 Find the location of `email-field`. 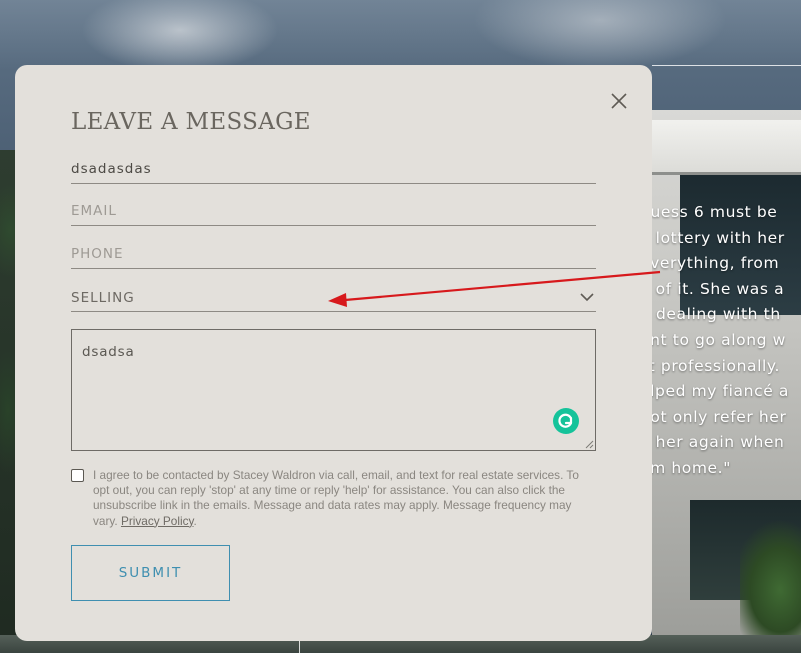

email-field is located at coordinates (333, 209).